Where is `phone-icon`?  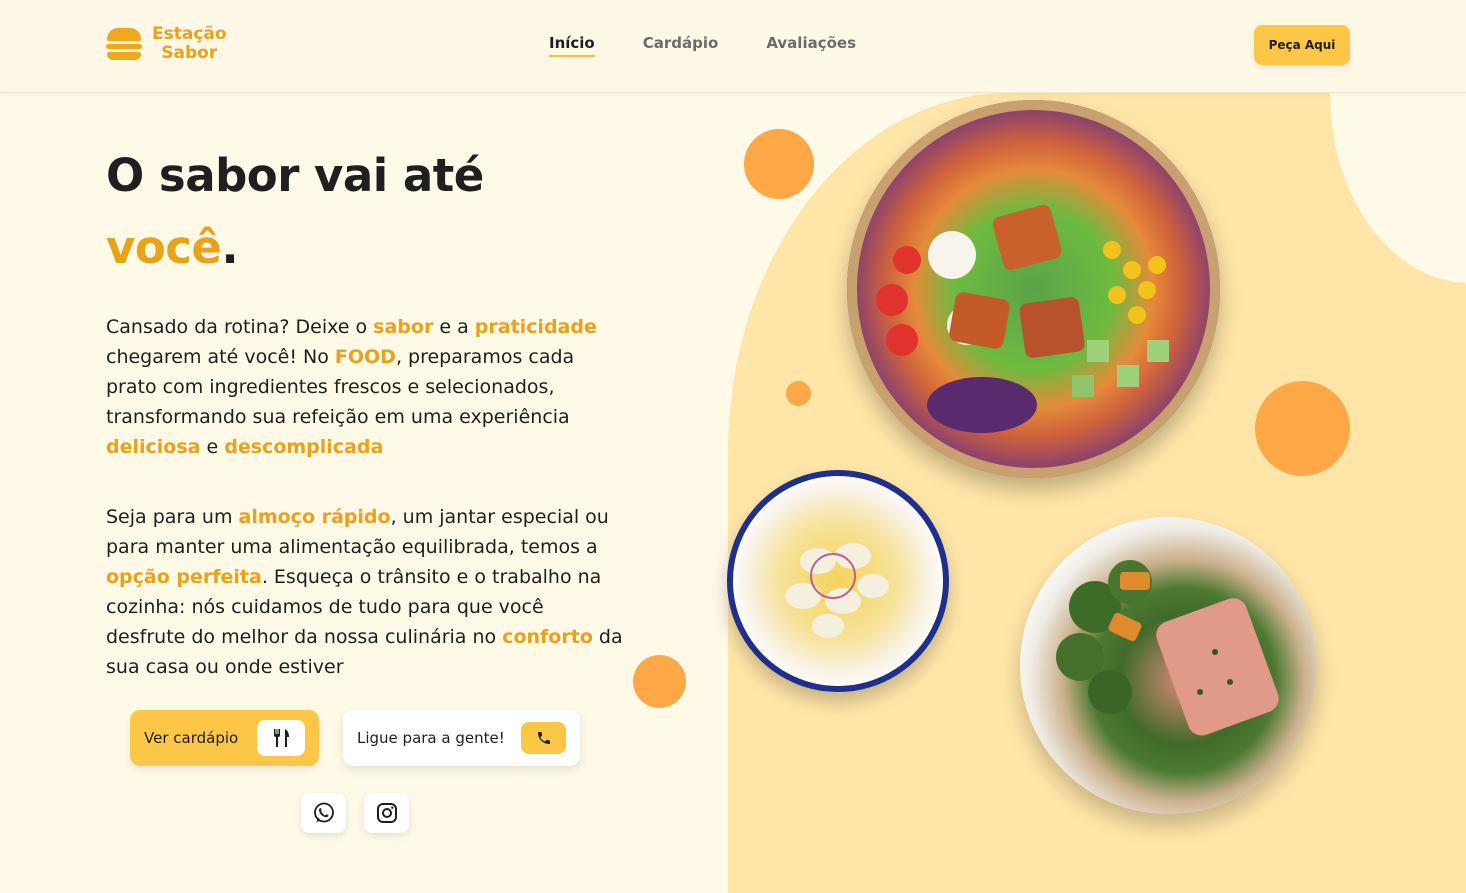
phone-icon is located at coordinates (543, 738).